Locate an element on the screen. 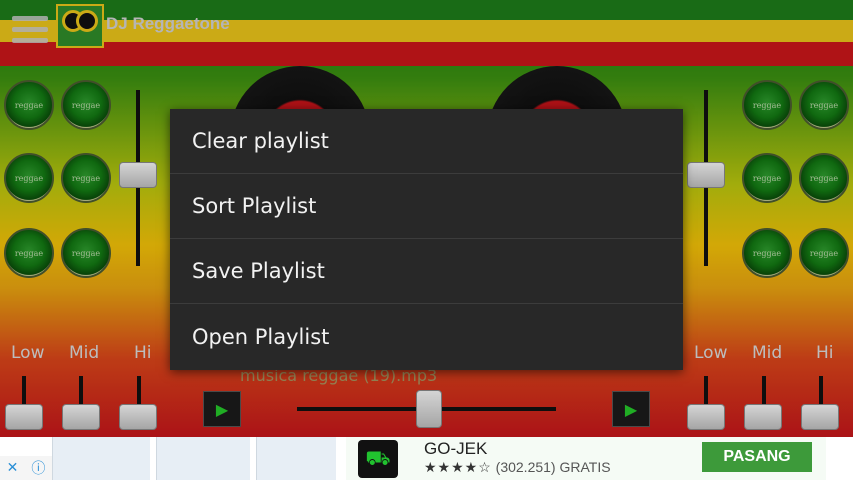 Image resolution: width=853 pixels, height=480 pixels. ad-install-button: PASANG is located at coordinates (757, 457).